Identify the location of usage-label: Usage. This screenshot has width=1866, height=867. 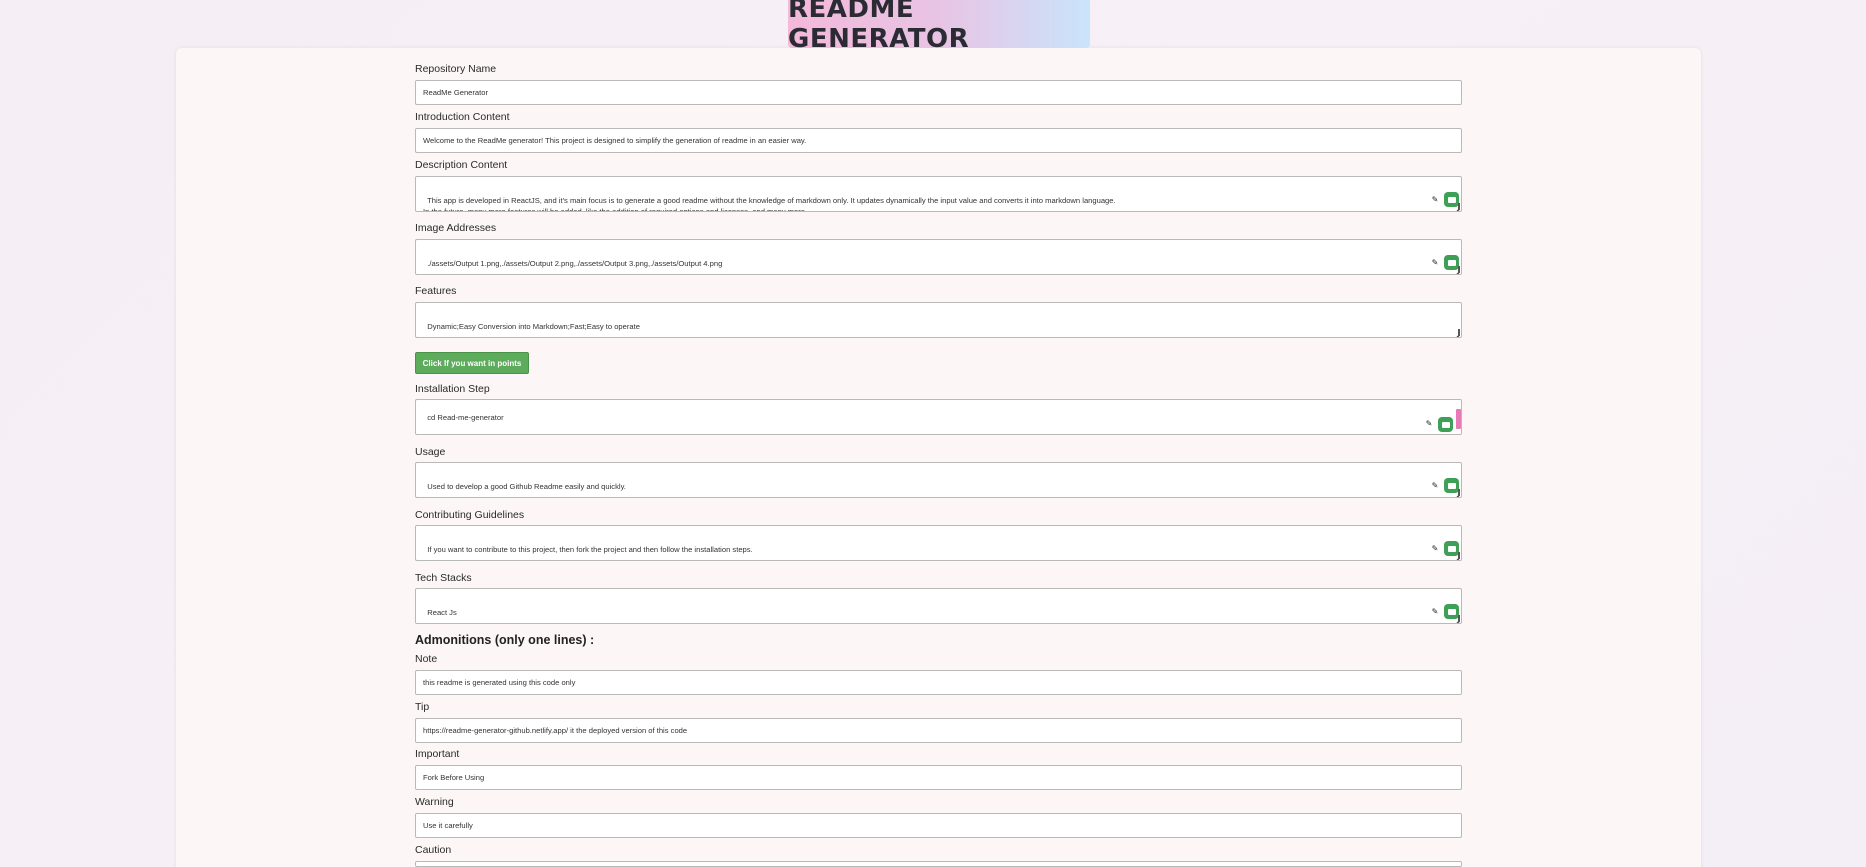
(430, 452).